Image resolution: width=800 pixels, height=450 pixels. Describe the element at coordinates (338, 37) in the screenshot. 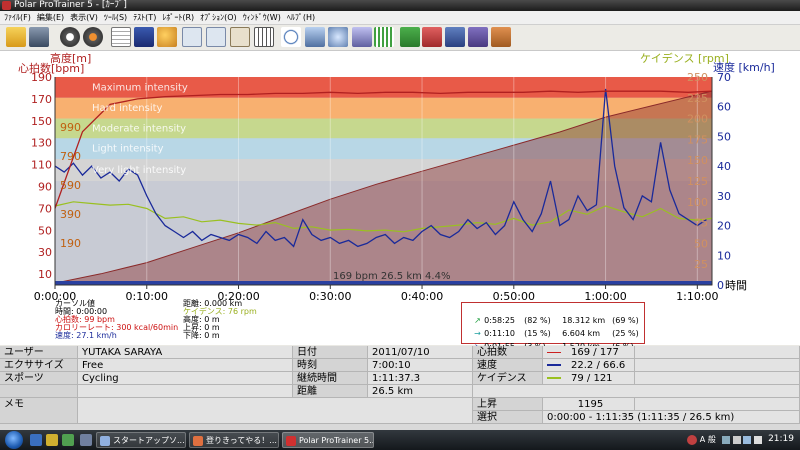

I see `settings-icon` at that location.